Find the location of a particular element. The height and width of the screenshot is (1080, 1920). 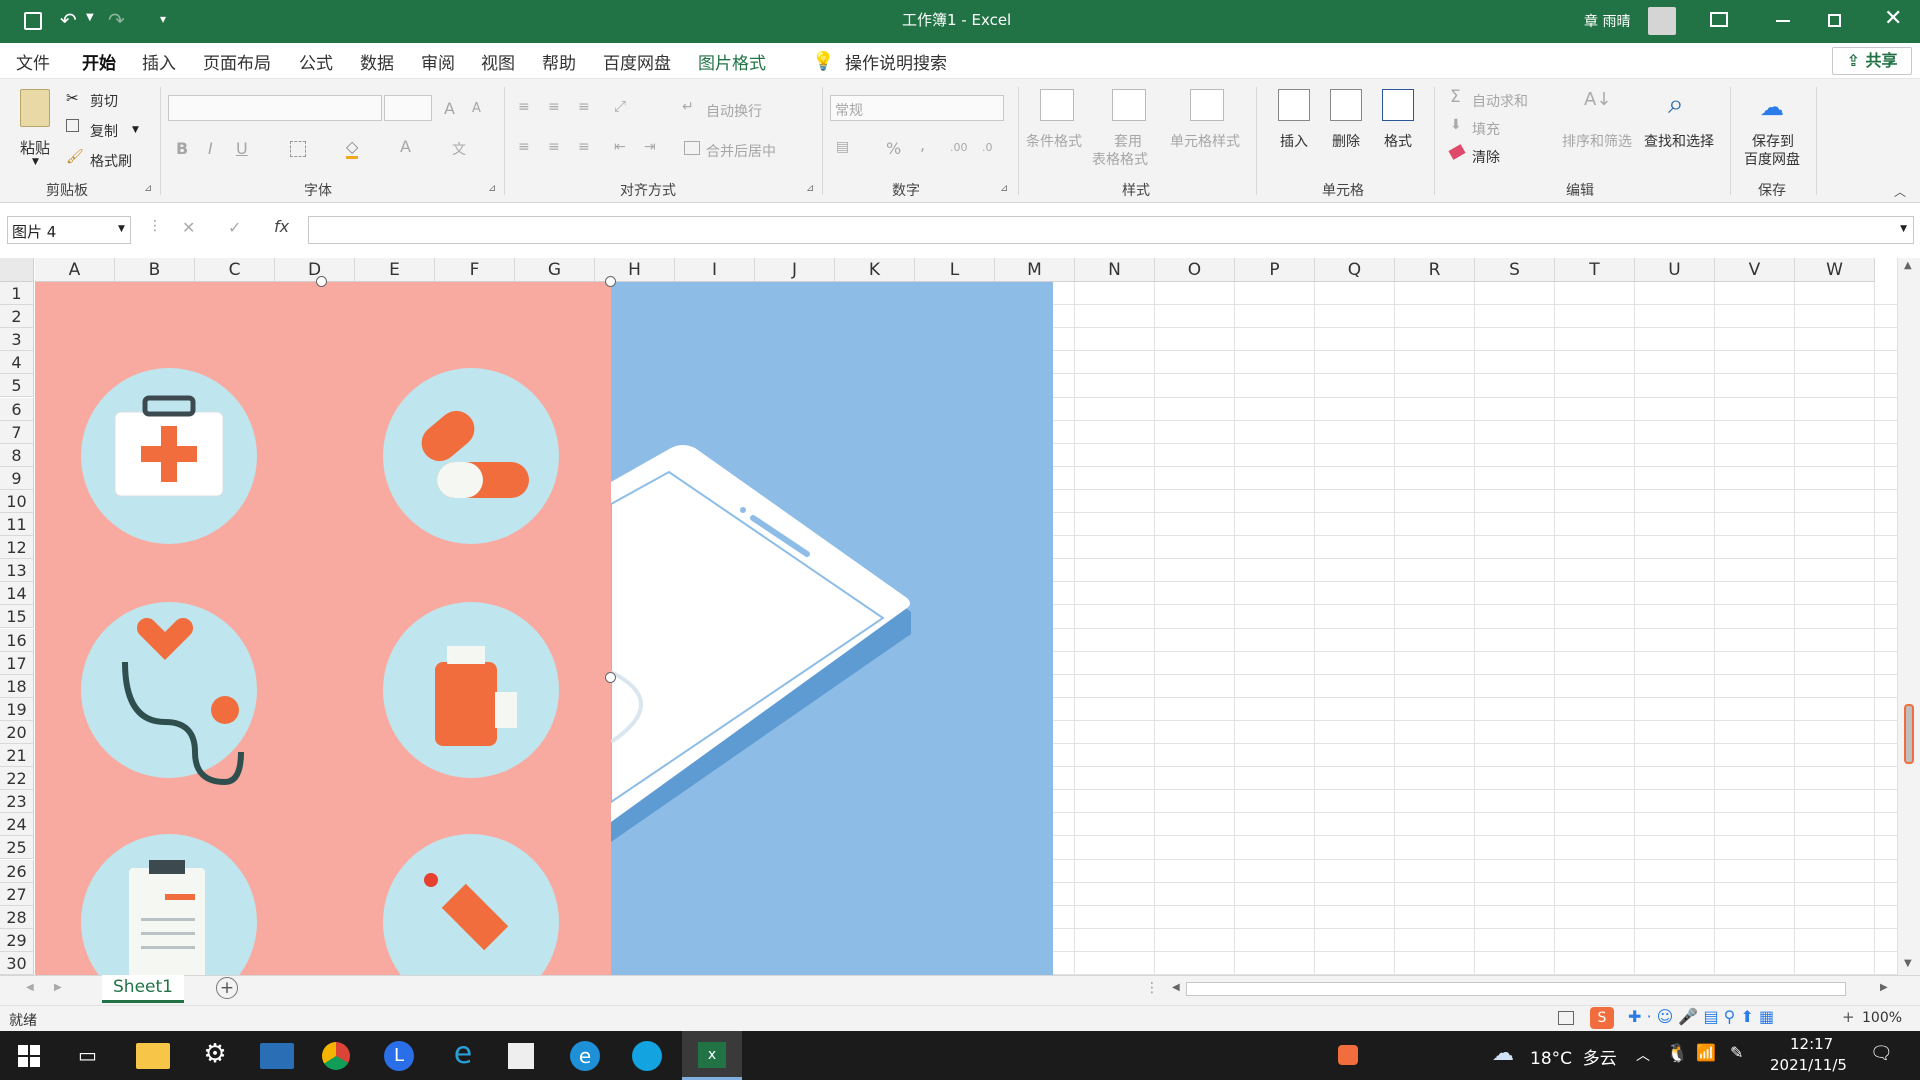

close-icon: ✕ is located at coordinates (1893, 18).